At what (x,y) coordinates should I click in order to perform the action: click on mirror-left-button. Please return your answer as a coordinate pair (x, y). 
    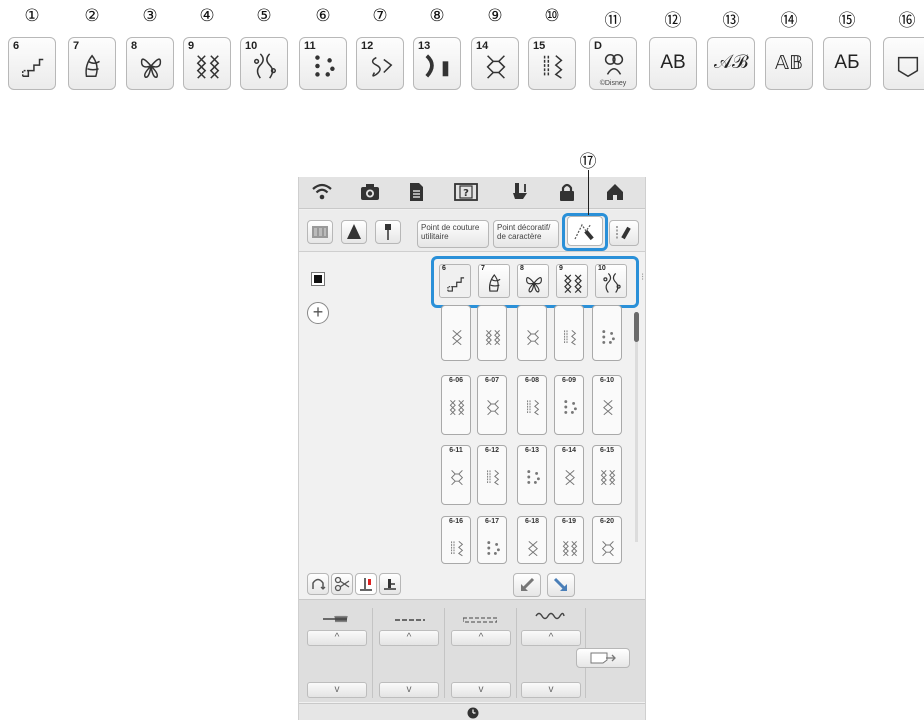
    Looking at the image, I should click on (527, 585).